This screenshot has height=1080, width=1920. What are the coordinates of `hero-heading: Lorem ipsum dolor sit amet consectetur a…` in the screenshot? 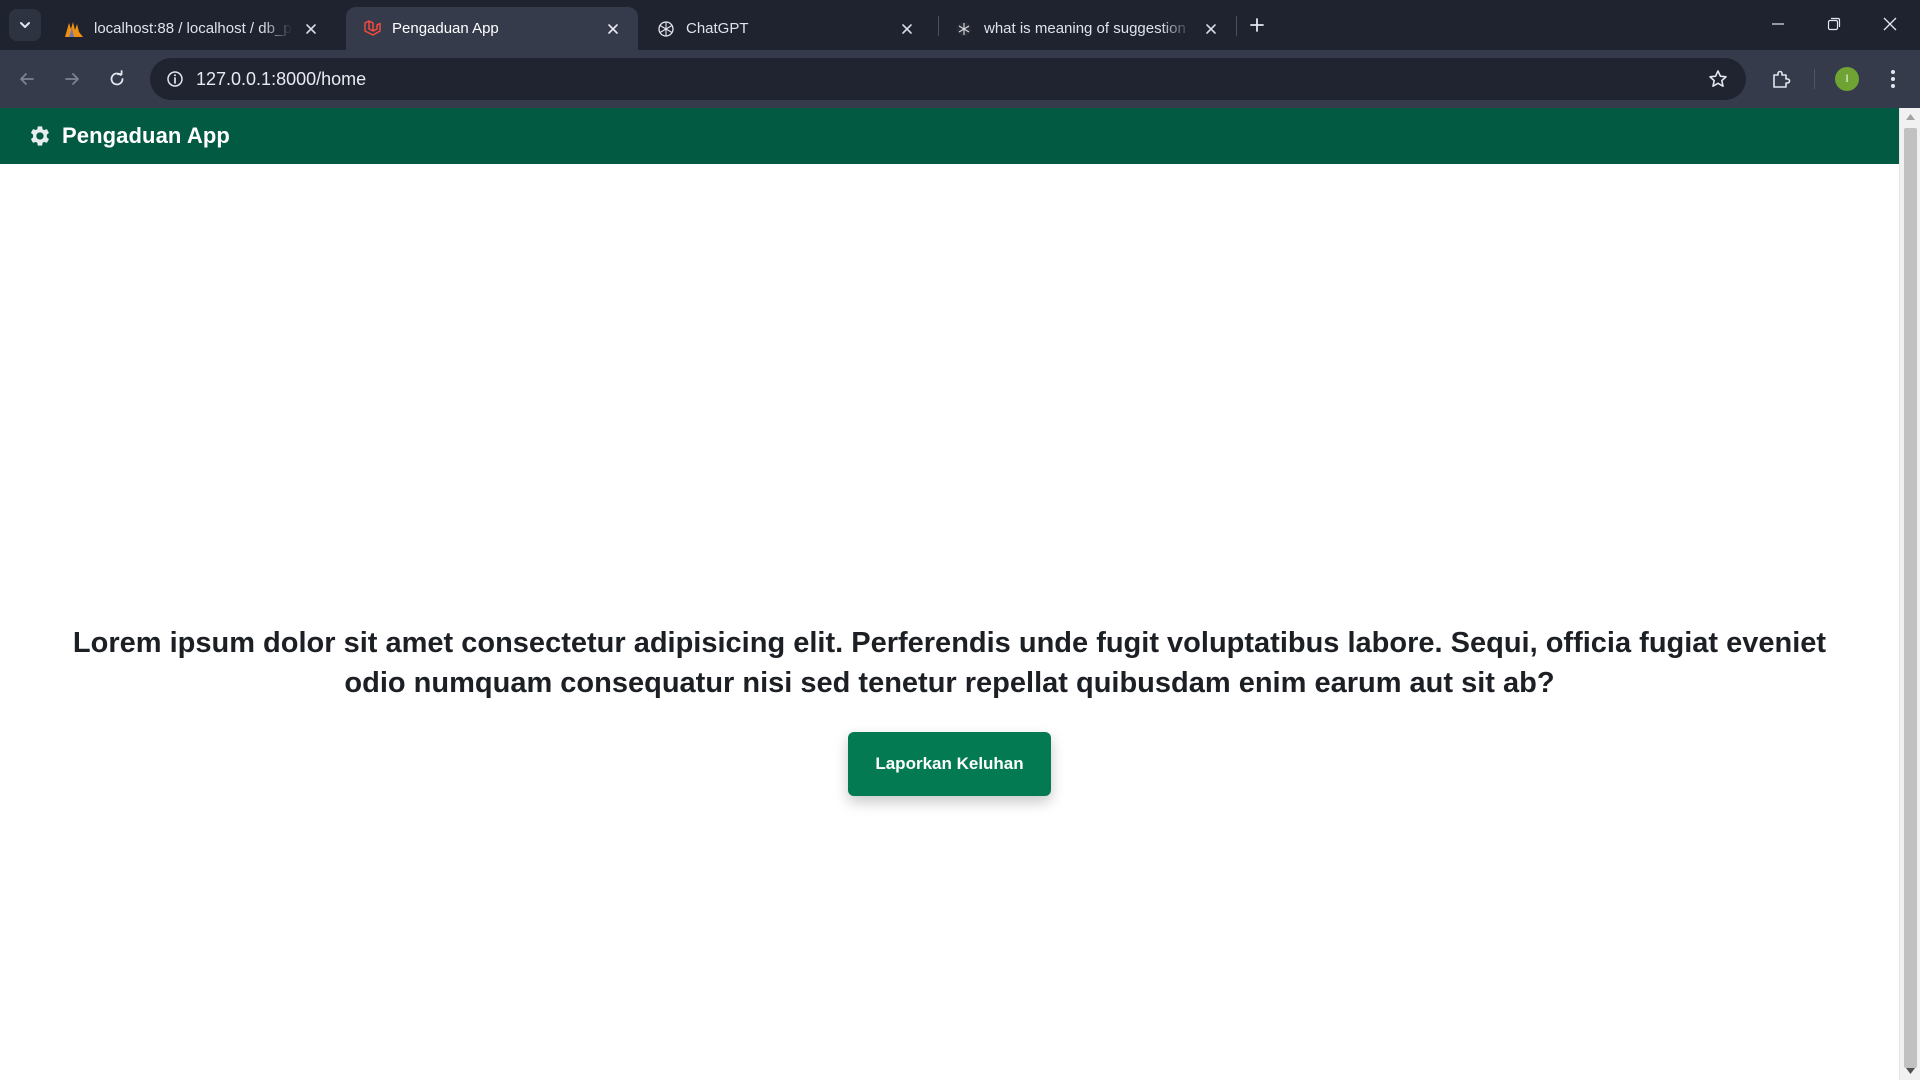 It's located at (949, 663).